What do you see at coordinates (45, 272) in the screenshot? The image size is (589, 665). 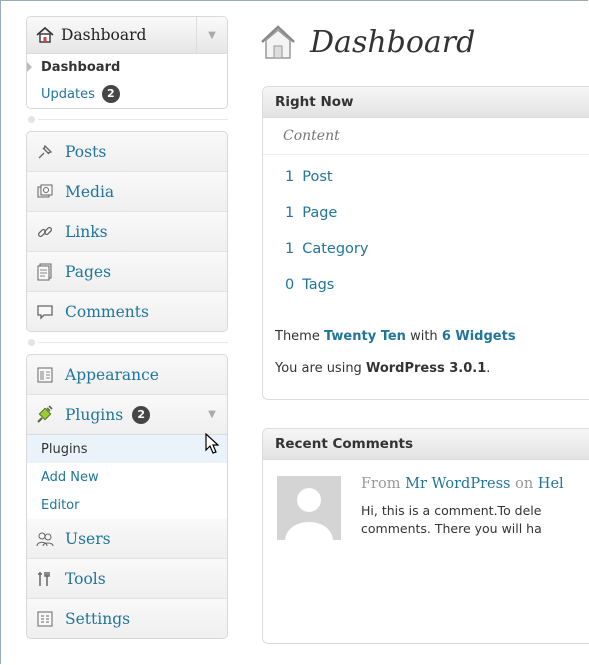 I see `pages-icon` at bounding box center [45, 272].